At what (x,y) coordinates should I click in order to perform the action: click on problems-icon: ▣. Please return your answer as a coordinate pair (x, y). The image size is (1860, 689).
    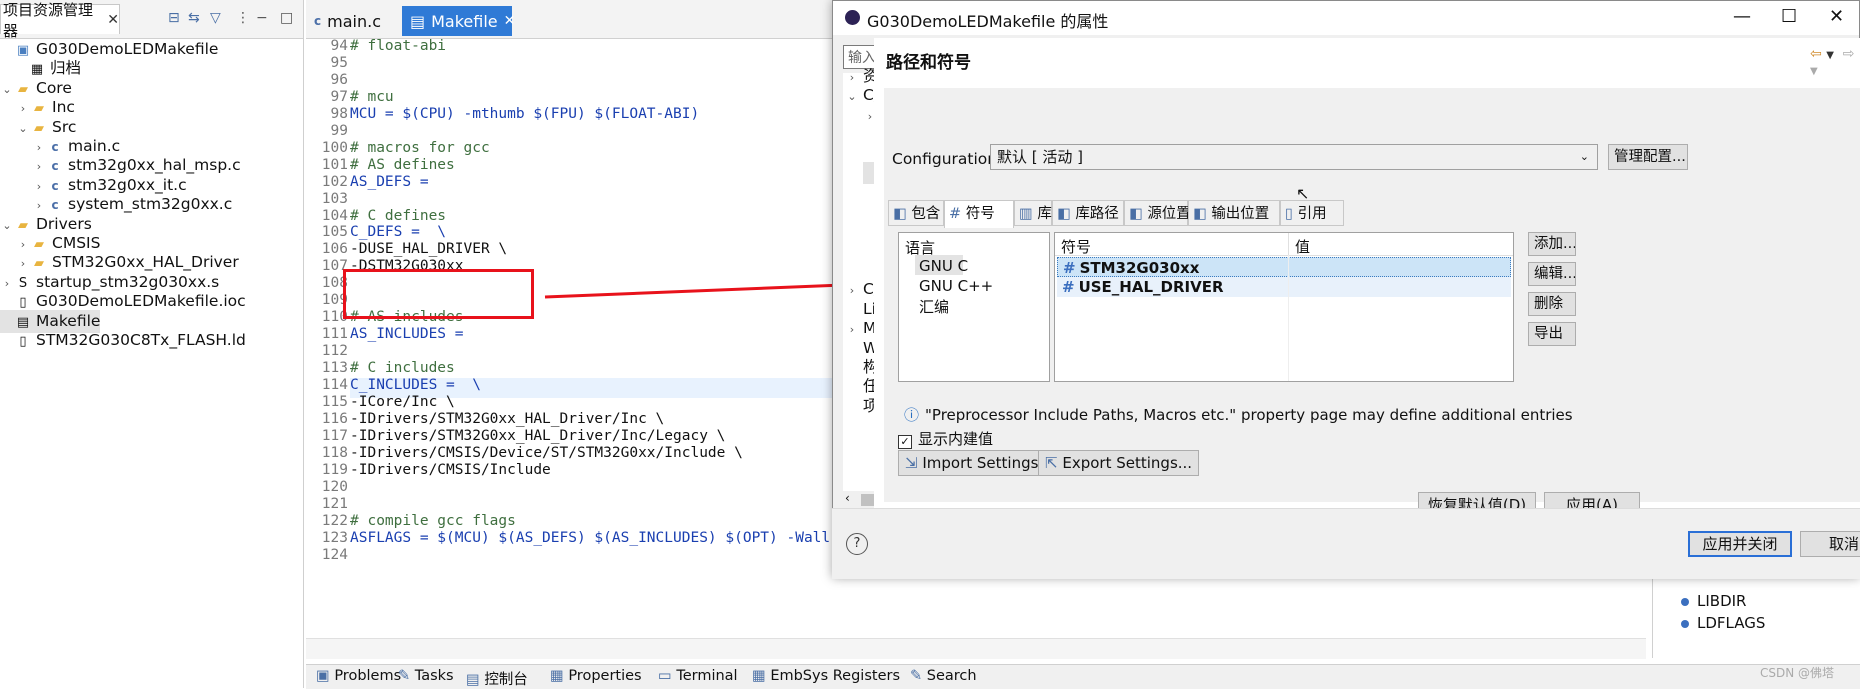
    Looking at the image, I should click on (325, 676).